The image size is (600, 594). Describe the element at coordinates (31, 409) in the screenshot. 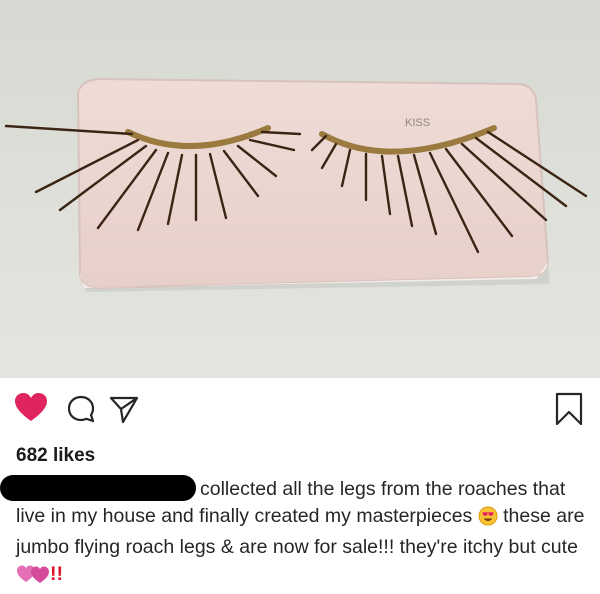

I see `heart-icon` at that location.